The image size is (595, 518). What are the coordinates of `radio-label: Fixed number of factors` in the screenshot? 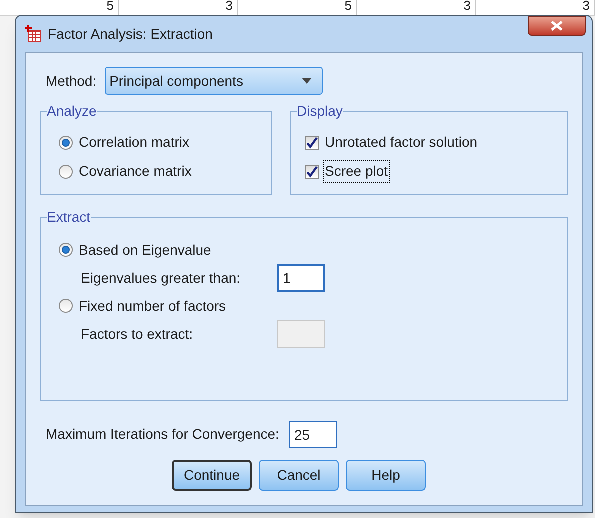 It's located at (152, 306).